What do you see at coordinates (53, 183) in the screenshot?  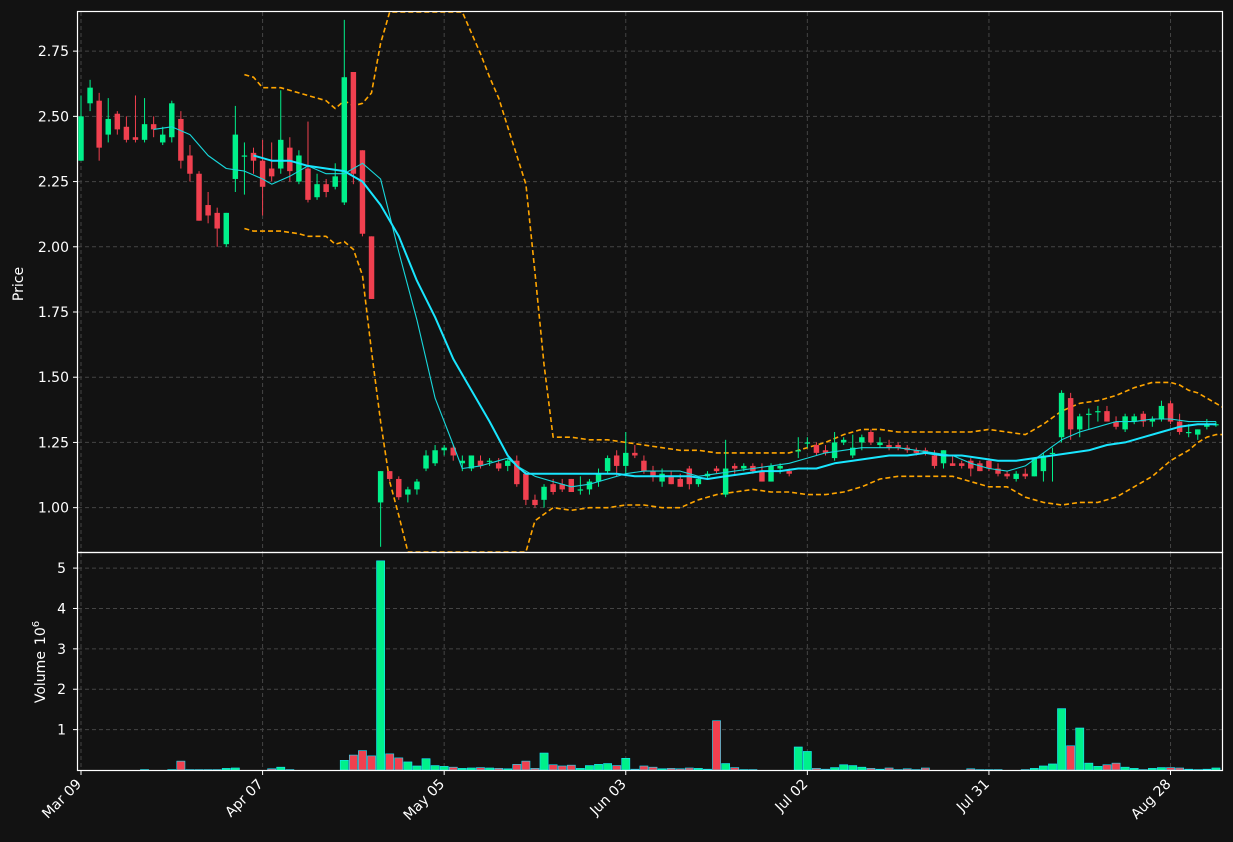 I see `price-tick-label: 2.25` at bounding box center [53, 183].